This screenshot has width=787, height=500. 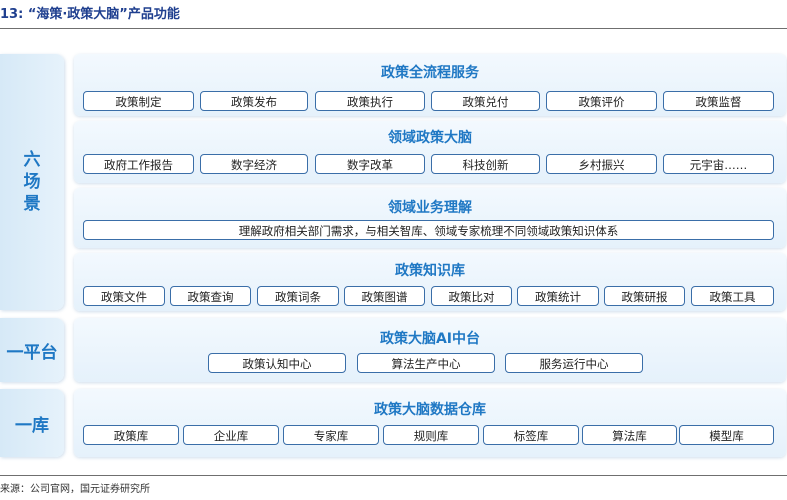 What do you see at coordinates (32, 160) in the screenshot?
I see `scenes-char-1: 六` at bounding box center [32, 160].